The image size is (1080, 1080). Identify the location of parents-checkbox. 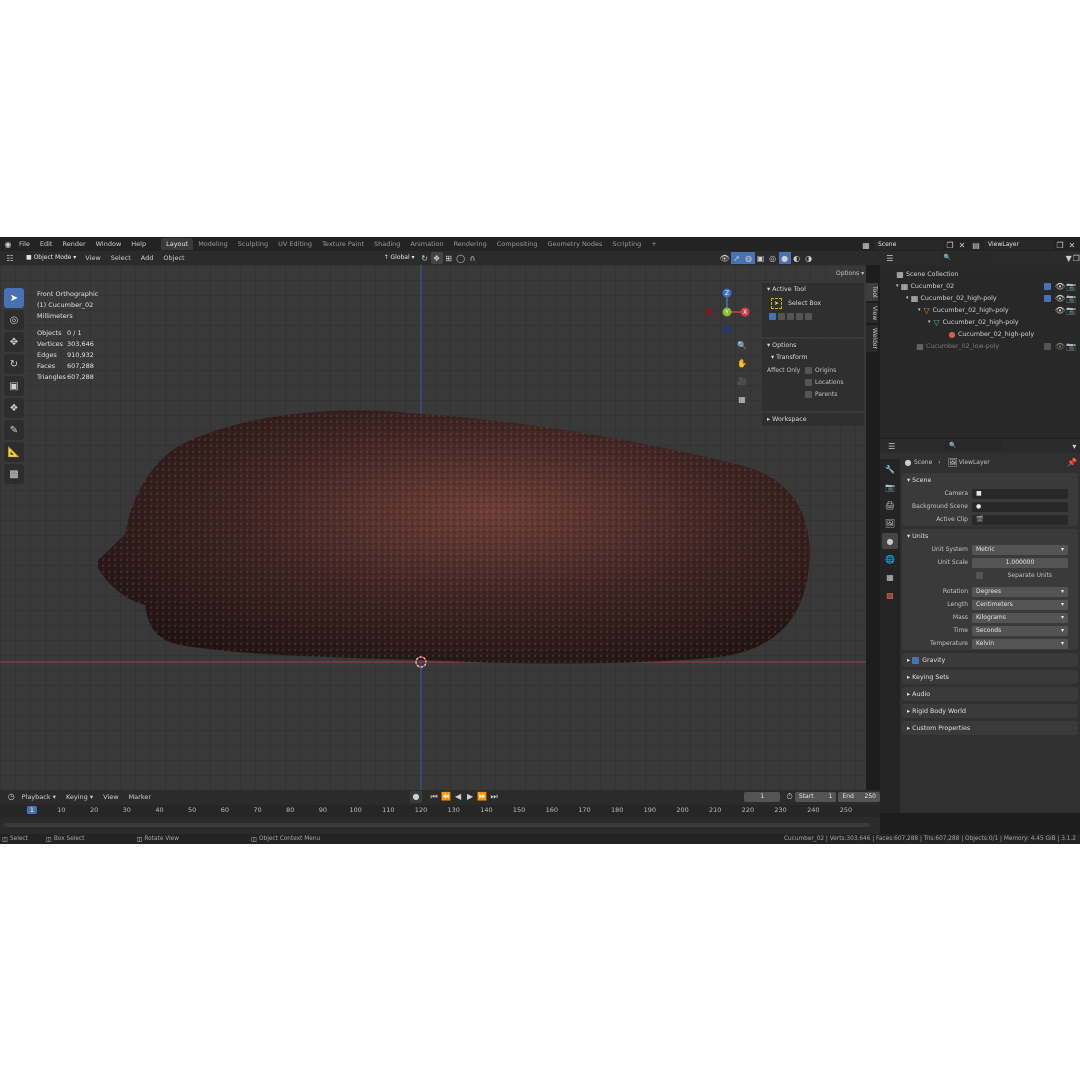
(808, 394).